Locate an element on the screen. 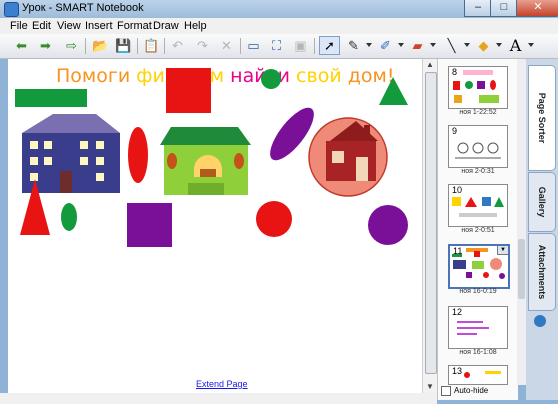  side-tabs: Page Sorter Gallery Attachments is located at coordinates (542, 229).